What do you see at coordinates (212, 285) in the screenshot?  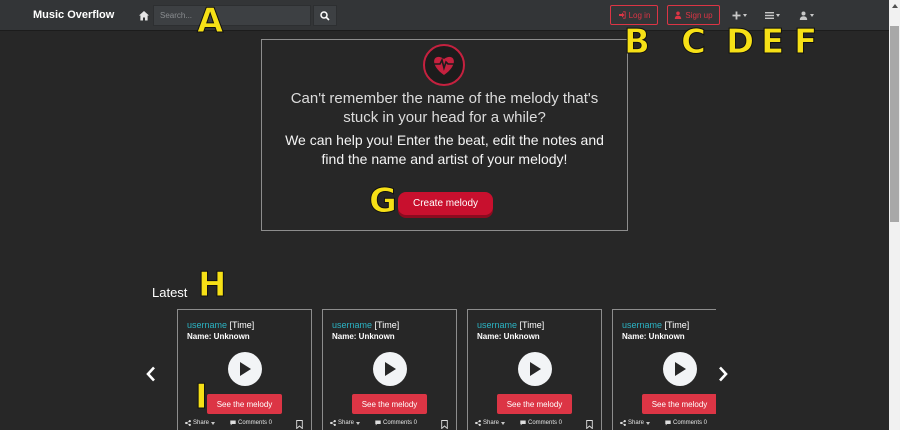 I see `marker-h: H` at bounding box center [212, 285].